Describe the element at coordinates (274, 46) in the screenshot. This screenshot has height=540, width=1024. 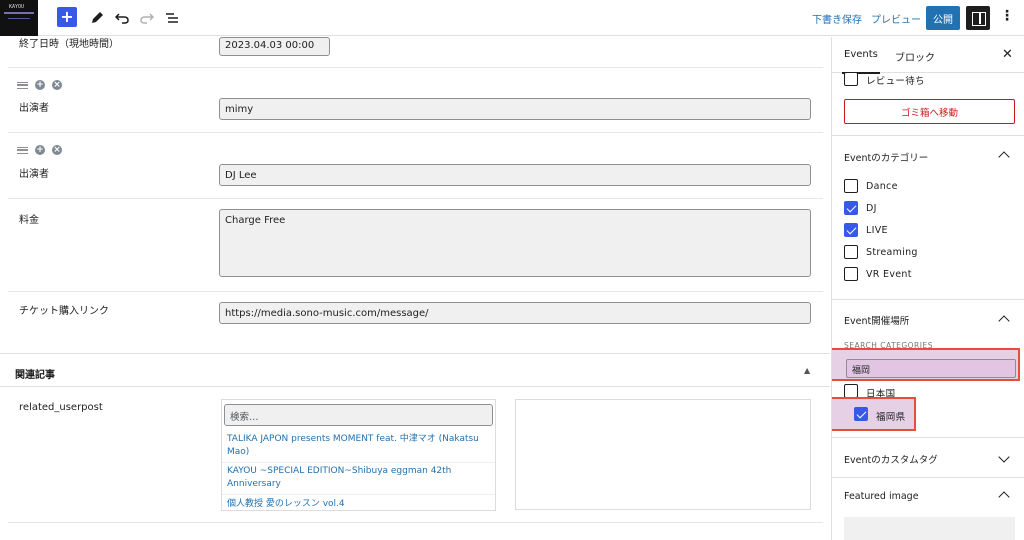
I see `end-datetime-input: 2023.04.03 00:00` at that location.